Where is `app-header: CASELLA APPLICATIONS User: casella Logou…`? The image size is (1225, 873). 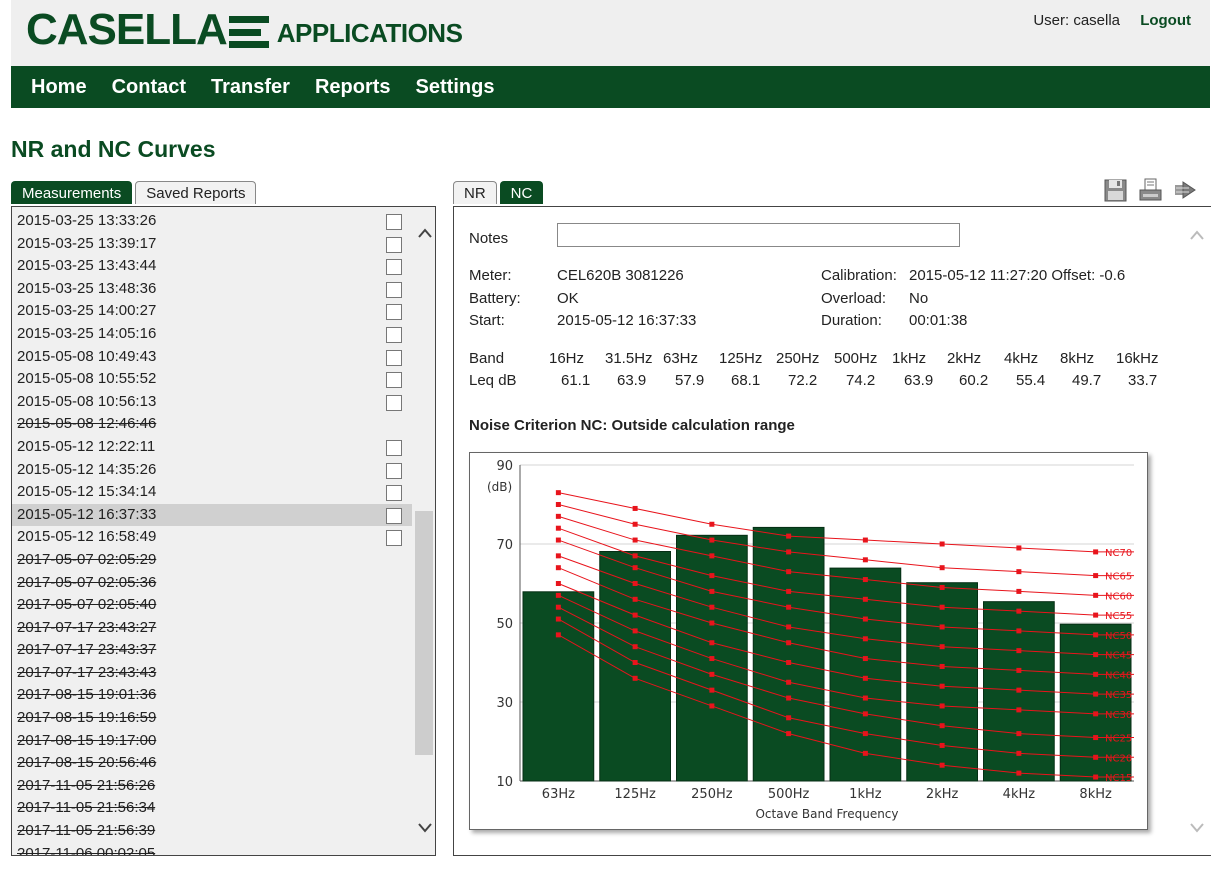 app-header: CASELLA APPLICATIONS User: casella Logou… is located at coordinates (610, 33).